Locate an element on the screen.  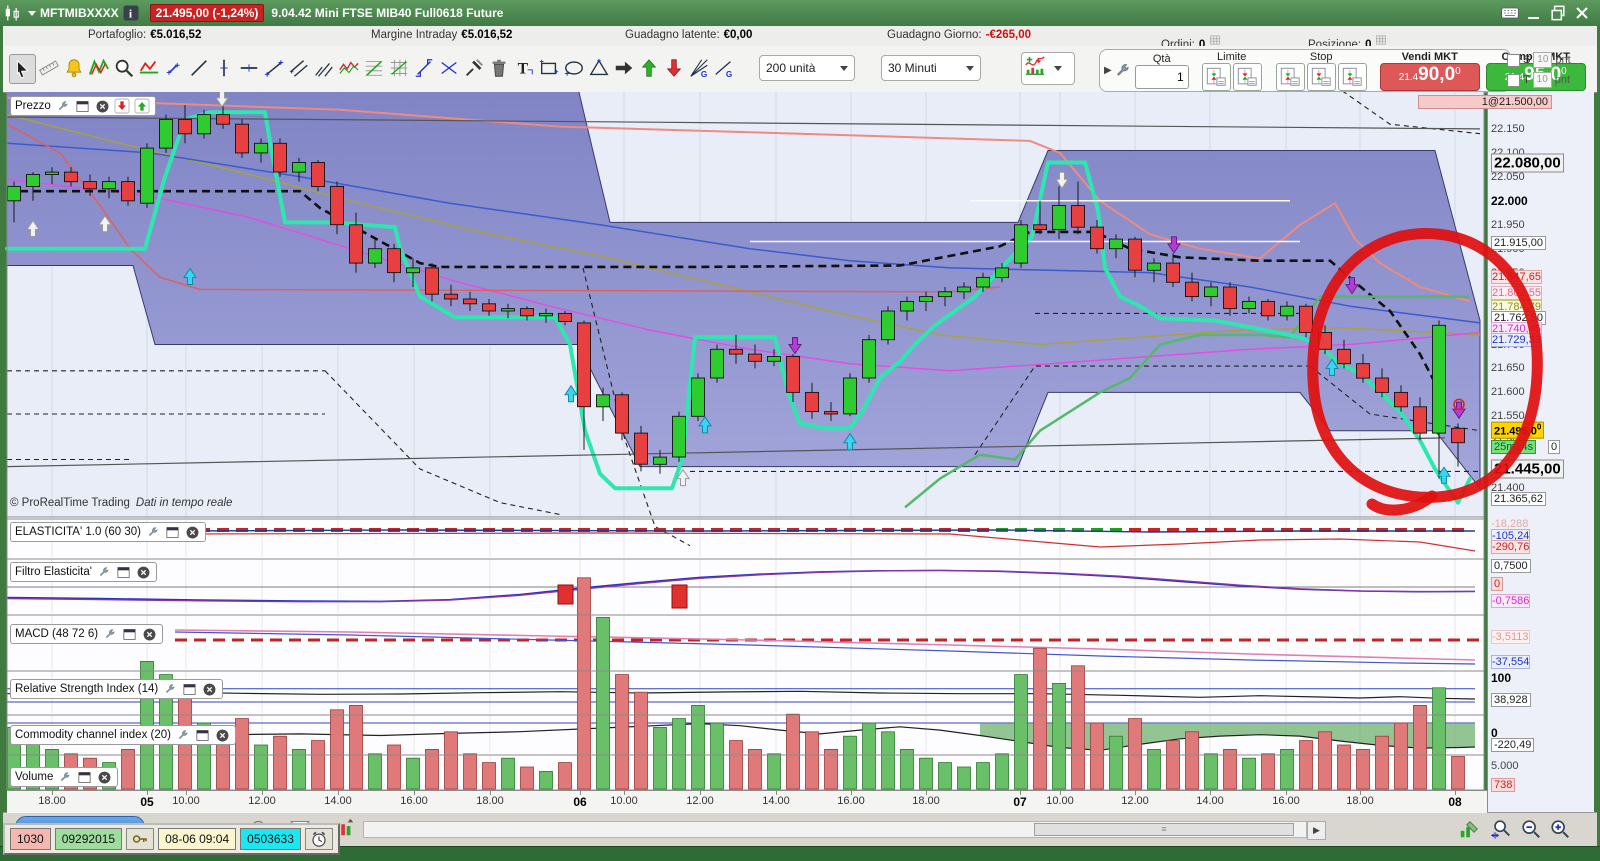
price-tick: 22.000 is located at coordinates (1509, 201).